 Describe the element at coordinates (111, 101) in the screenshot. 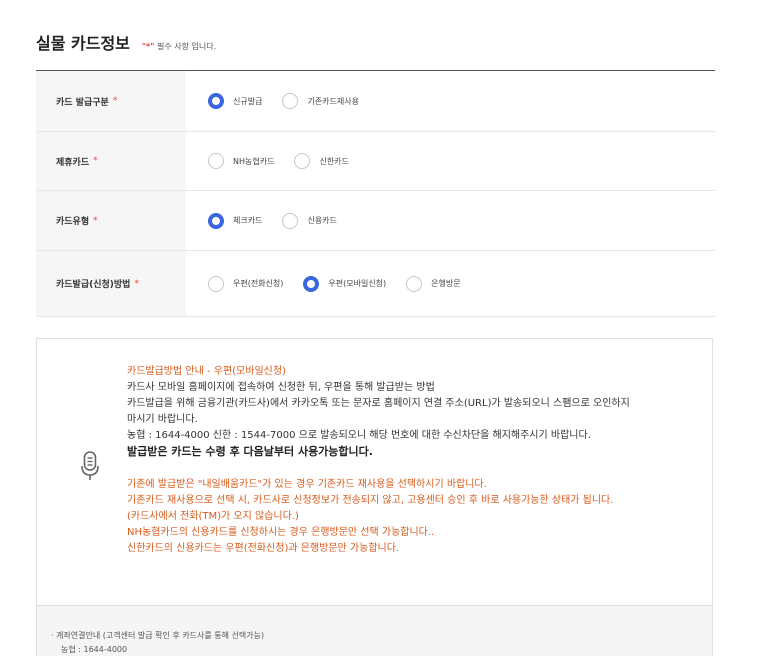

I see `row-label: 카드 발급구분 *` at that location.